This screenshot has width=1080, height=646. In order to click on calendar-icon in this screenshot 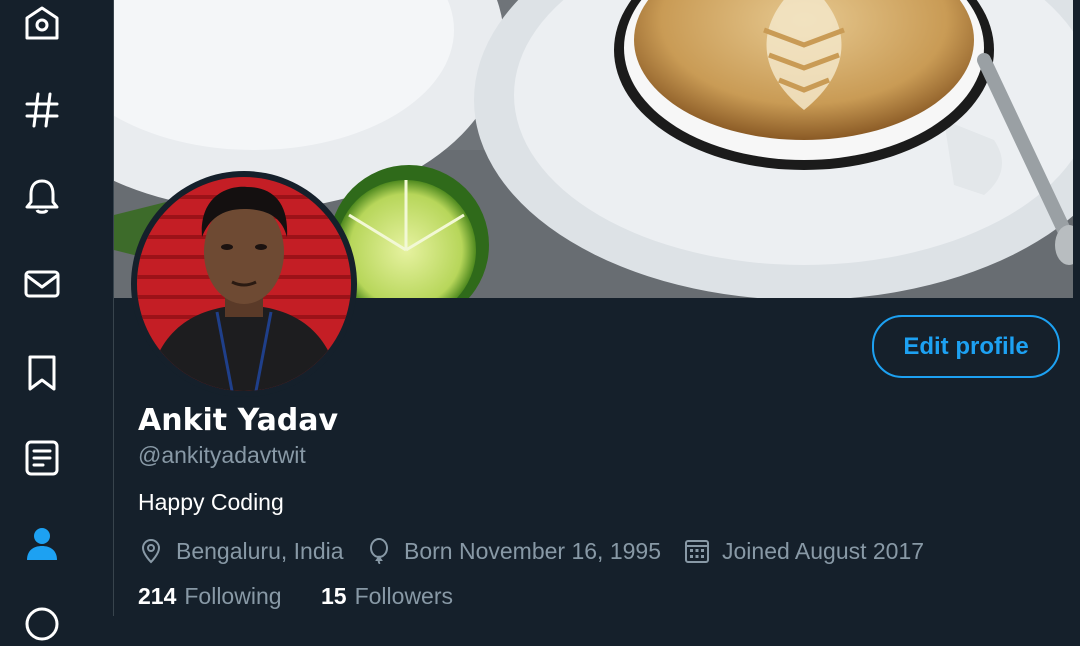, I will do `click(697, 551)`.